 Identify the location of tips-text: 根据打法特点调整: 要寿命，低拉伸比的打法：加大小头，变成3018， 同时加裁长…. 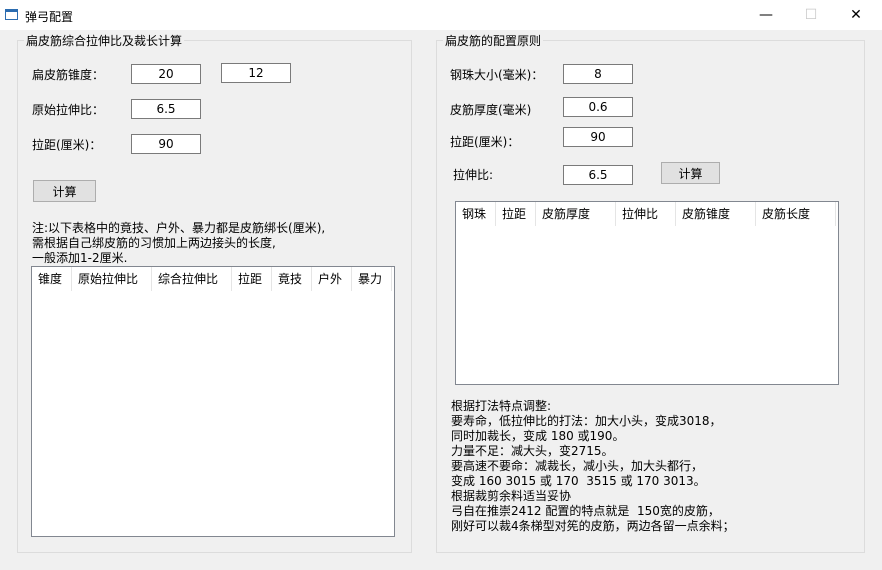
(593, 466).